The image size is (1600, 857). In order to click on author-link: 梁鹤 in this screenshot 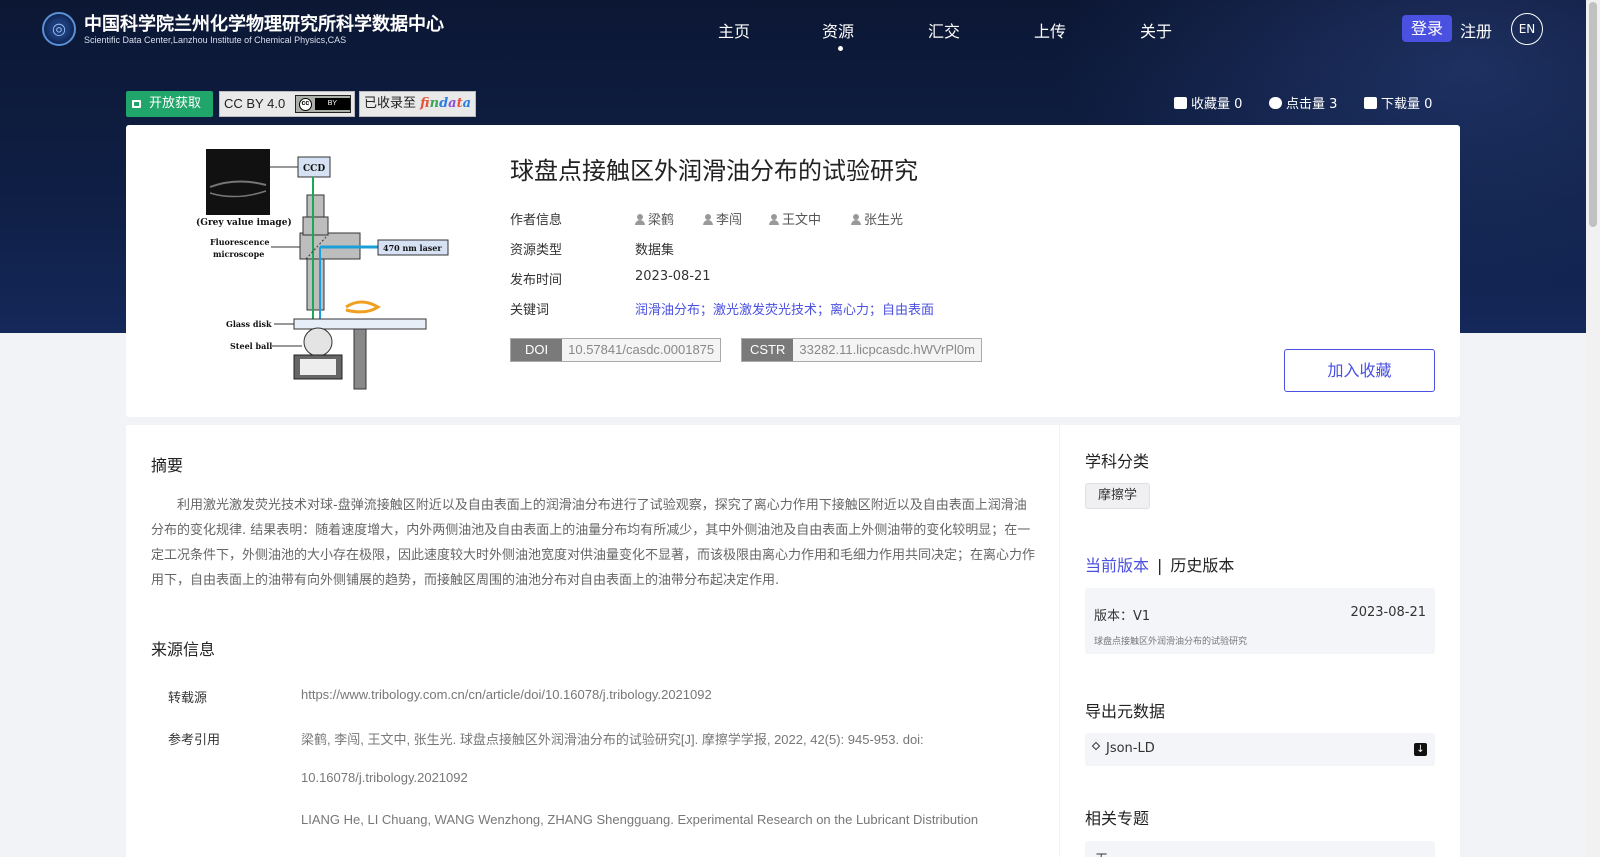, I will do `click(654, 218)`.